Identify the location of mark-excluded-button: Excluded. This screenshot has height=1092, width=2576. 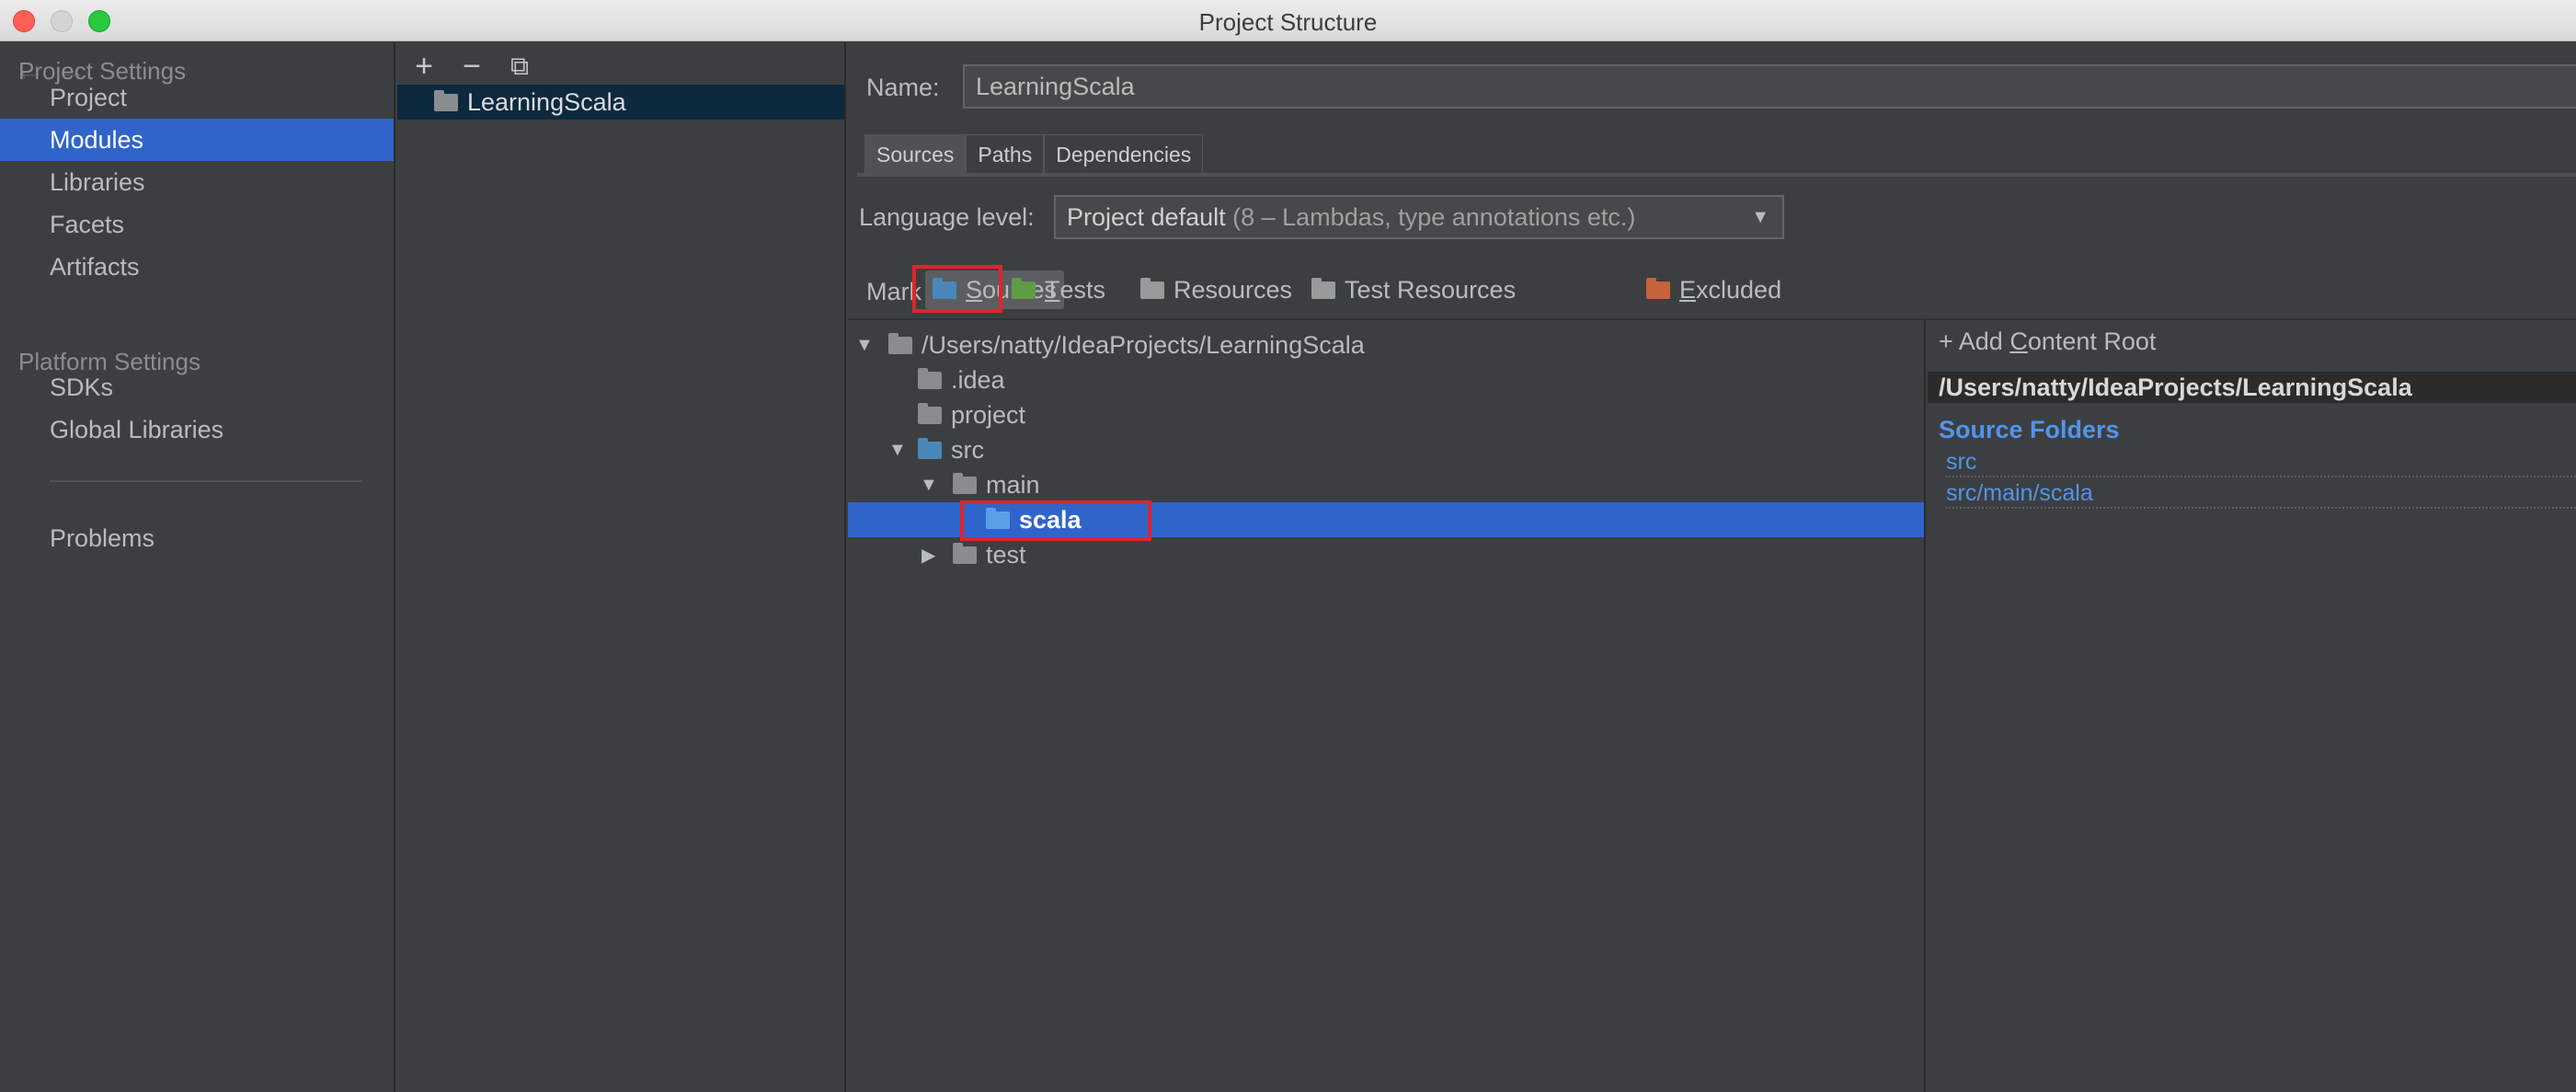
(1714, 289).